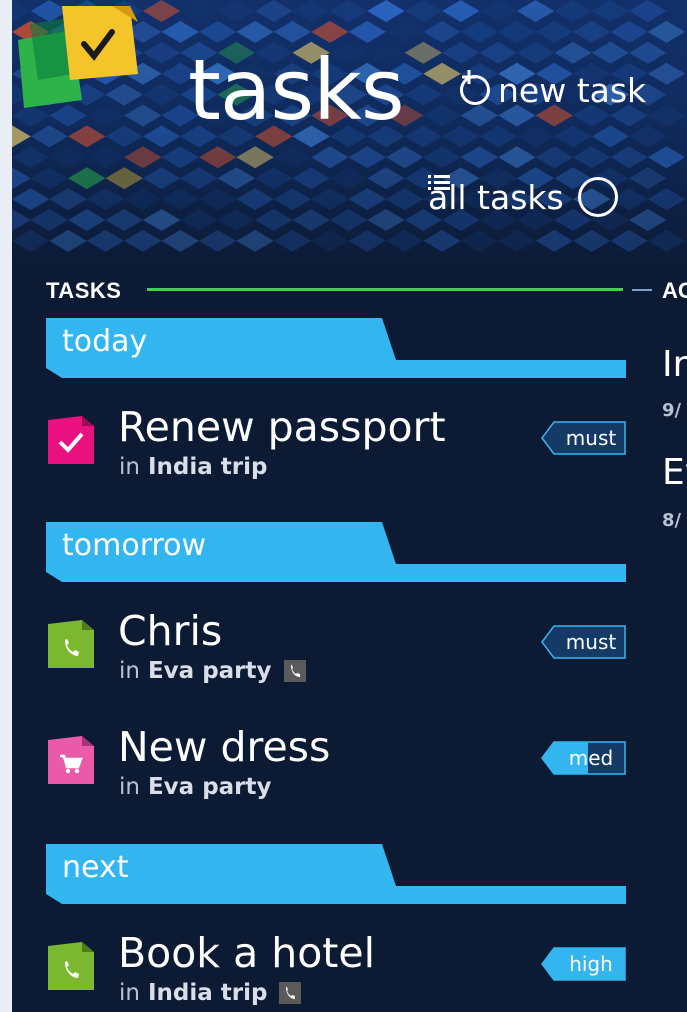 The height and width of the screenshot is (1012, 687). I want to click on in-prefix: in, so click(129, 993).